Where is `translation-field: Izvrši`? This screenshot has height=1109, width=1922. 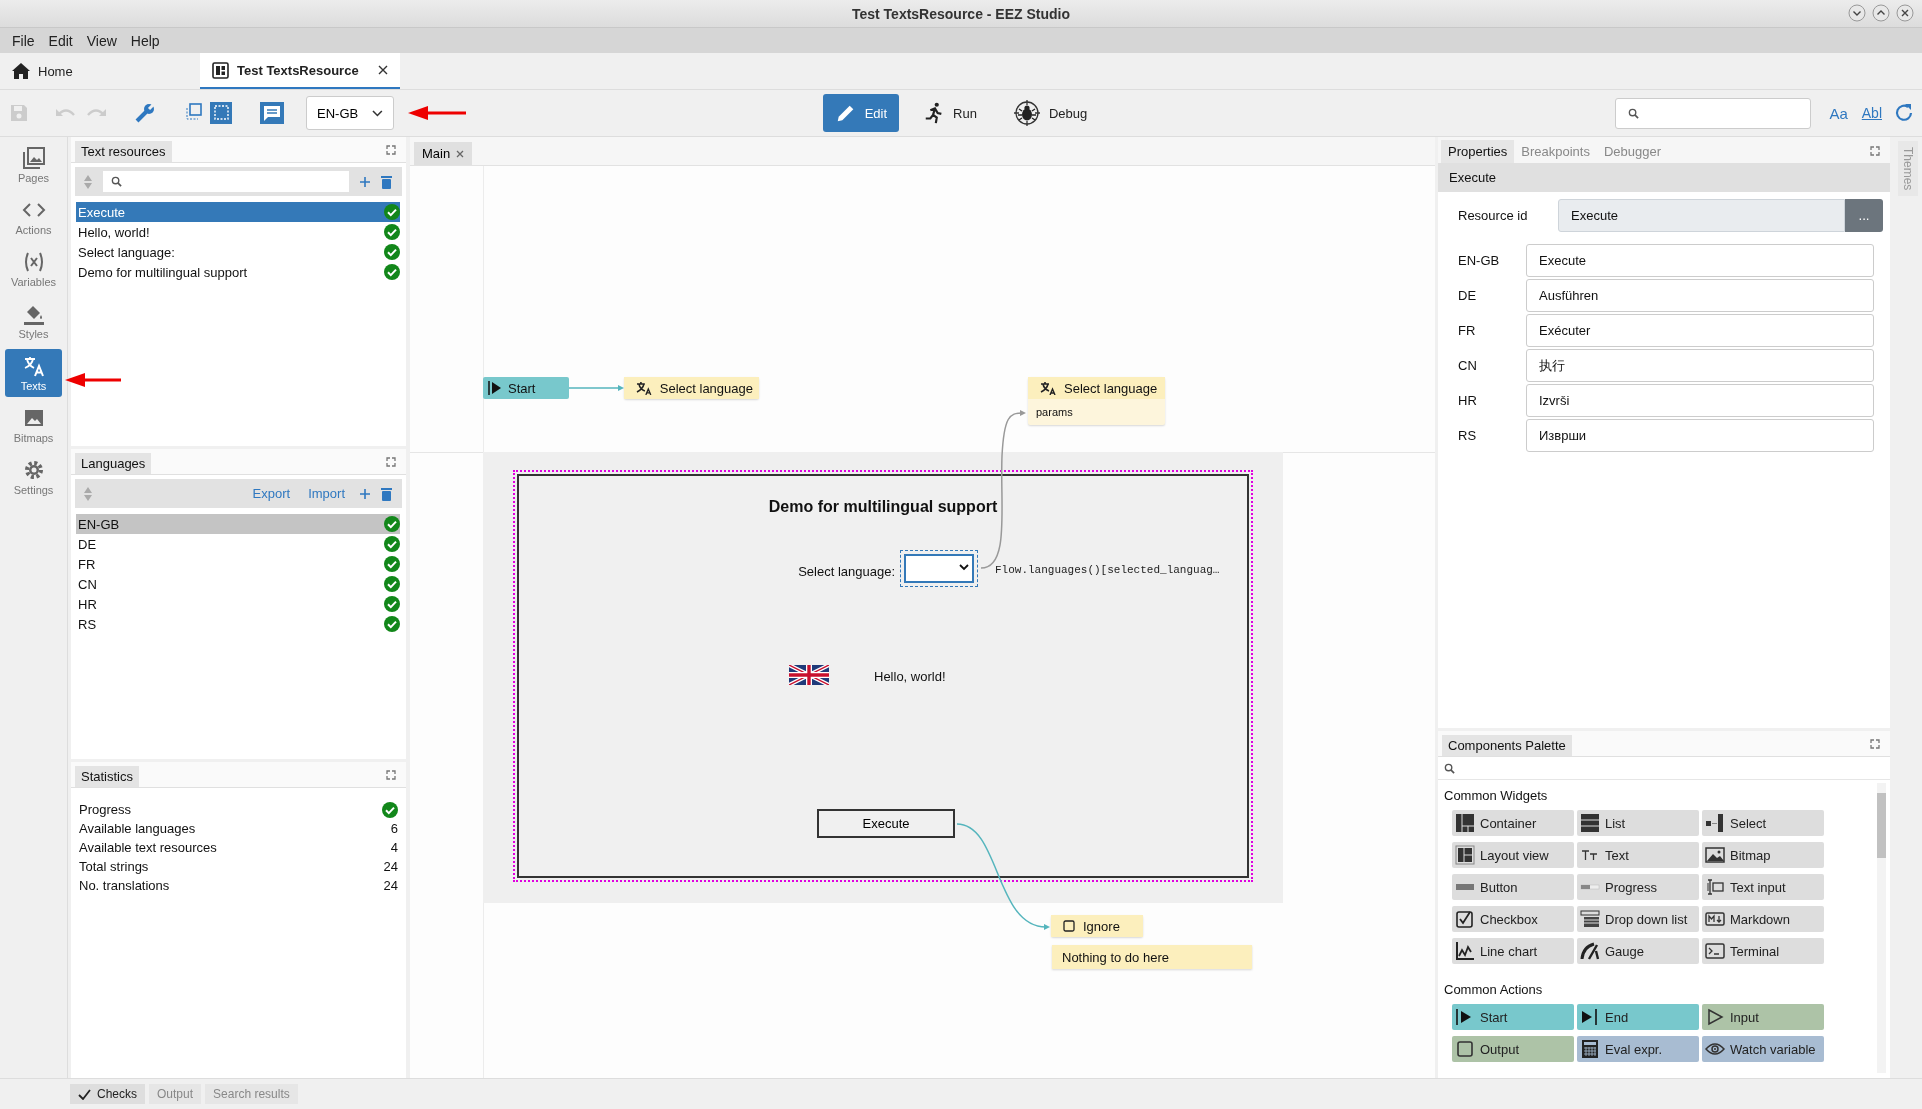
translation-field: Izvrši is located at coordinates (1700, 400).